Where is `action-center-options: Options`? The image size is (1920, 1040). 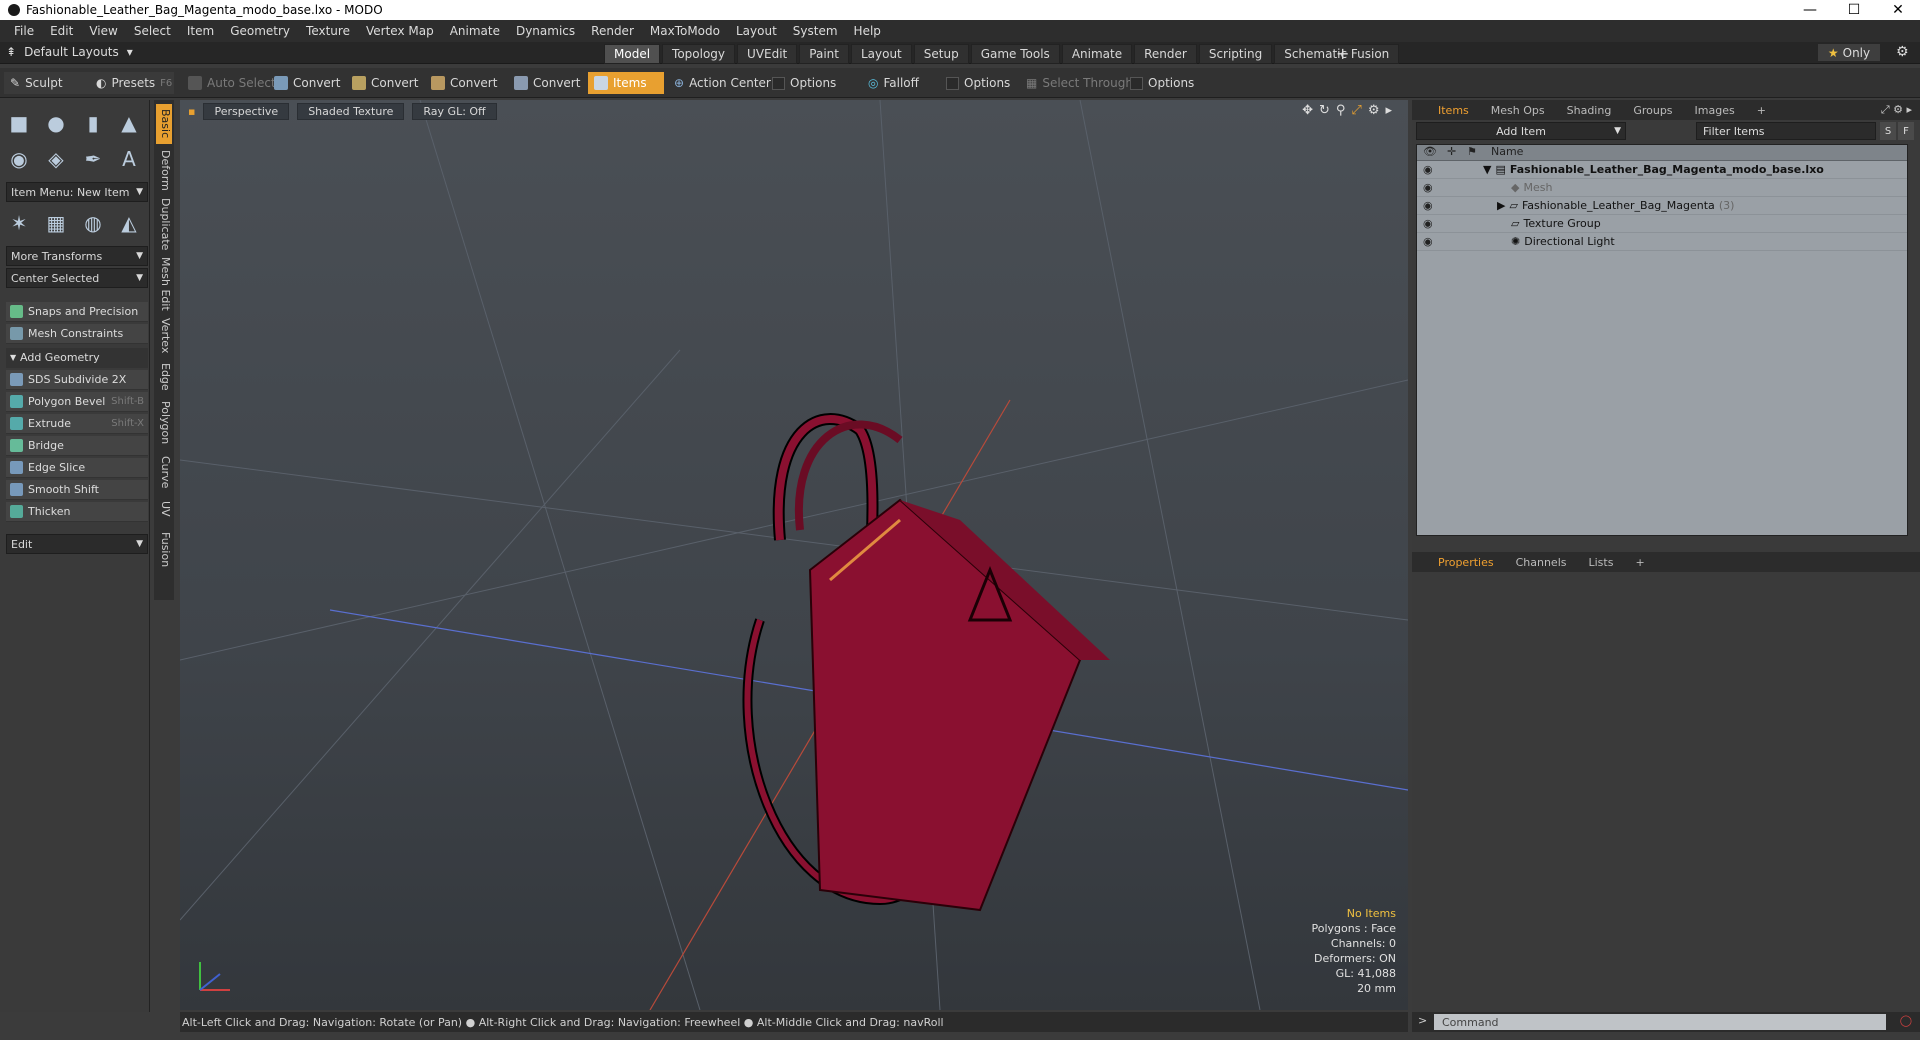 action-center-options: Options is located at coordinates (804, 83).